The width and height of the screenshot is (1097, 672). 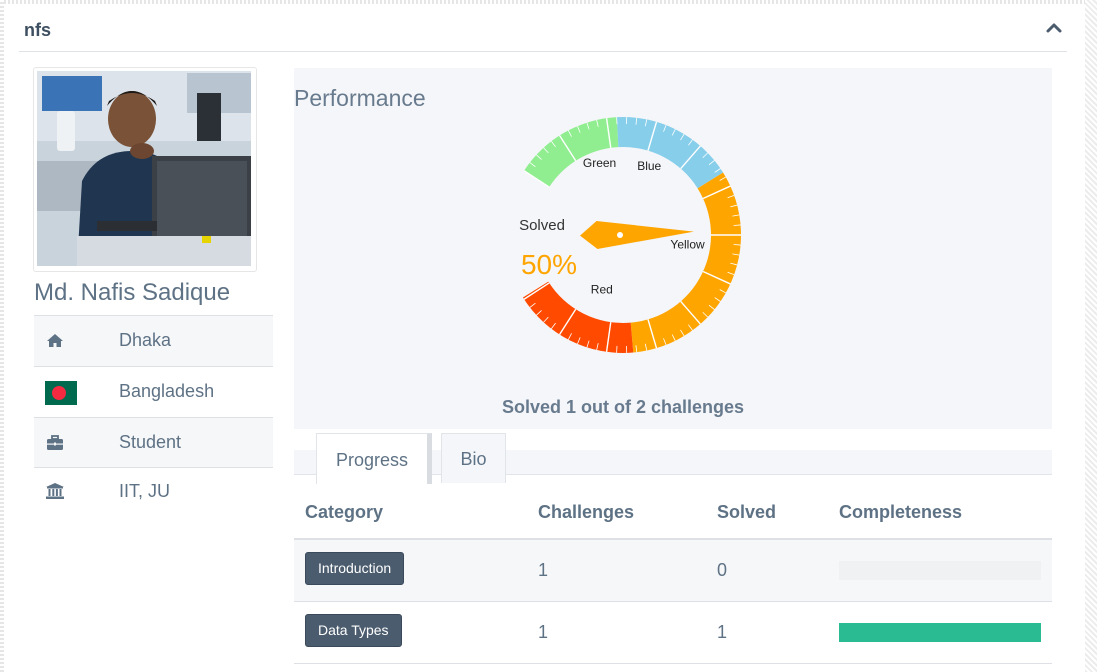 I want to click on gauge-band-green, so click(x=571, y=152).